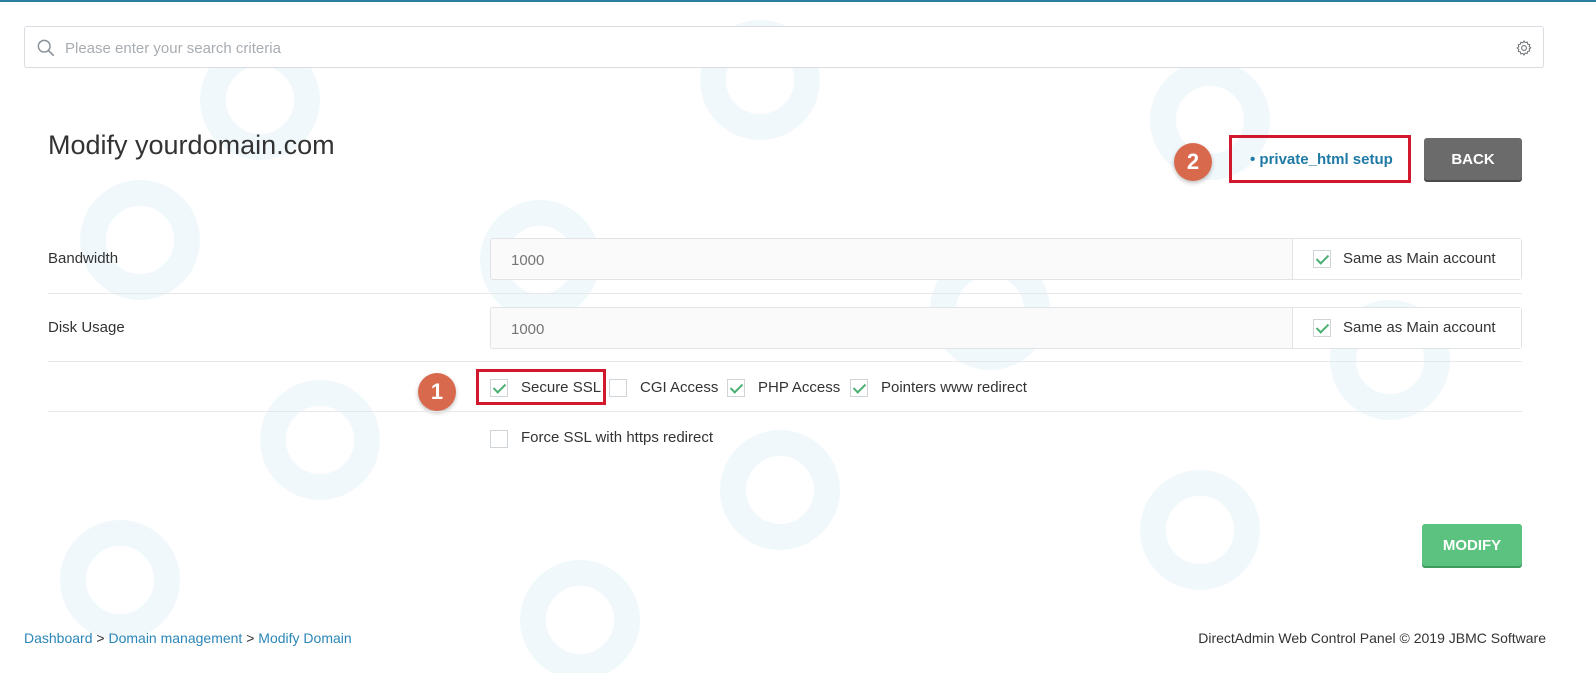 Image resolution: width=1596 pixels, height=673 pixels. What do you see at coordinates (1473, 159) in the screenshot?
I see `back-button: BACK` at bounding box center [1473, 159].